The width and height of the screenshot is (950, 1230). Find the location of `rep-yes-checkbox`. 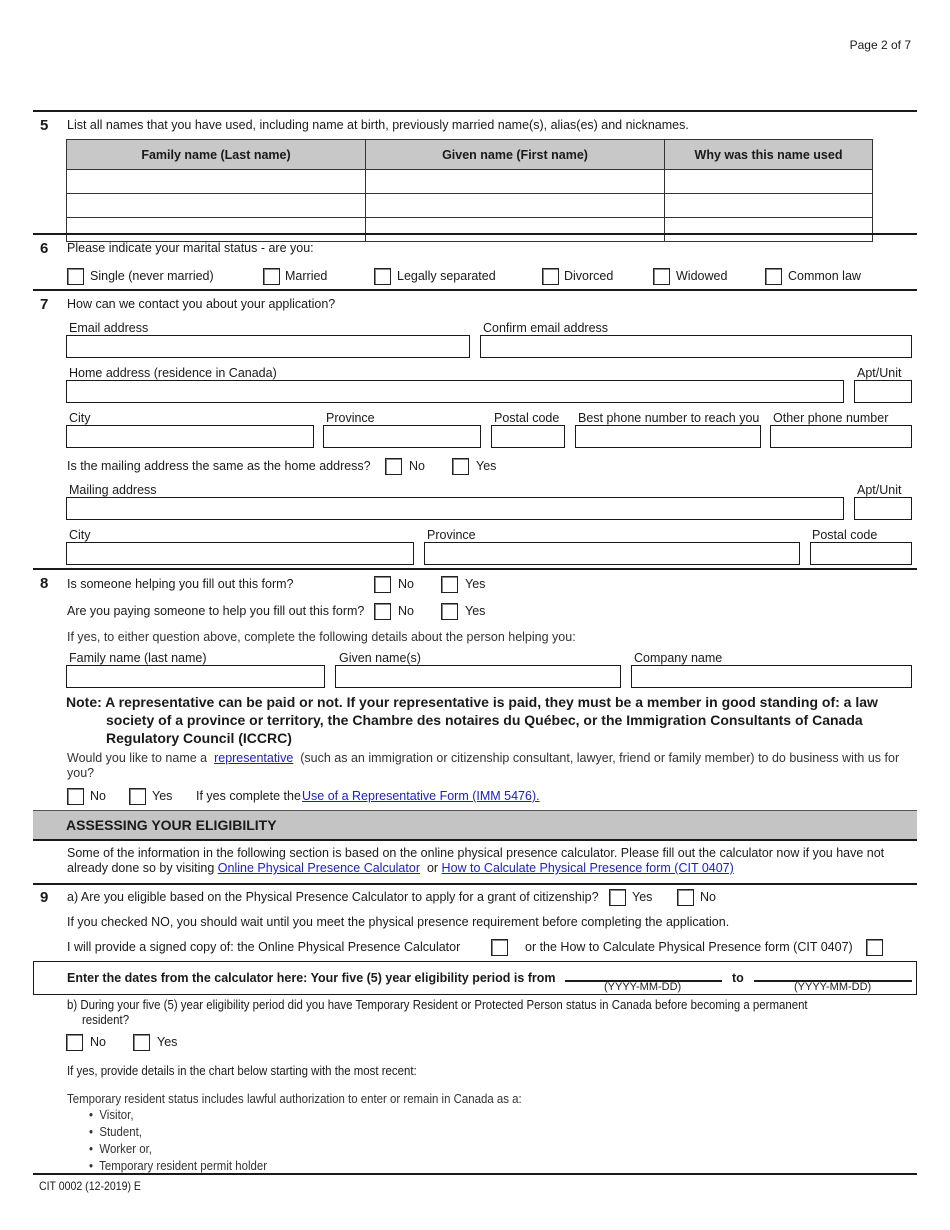

rep-yes-checkbox is located at coordinates (137, 796).